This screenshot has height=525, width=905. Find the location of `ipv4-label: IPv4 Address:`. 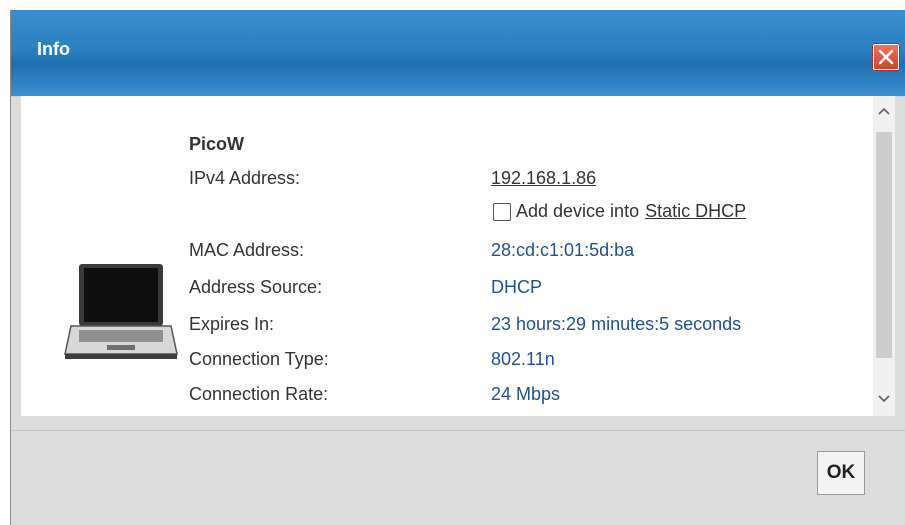

ipv4-label: IPv4 Address: is located at coordinates (245, 178).